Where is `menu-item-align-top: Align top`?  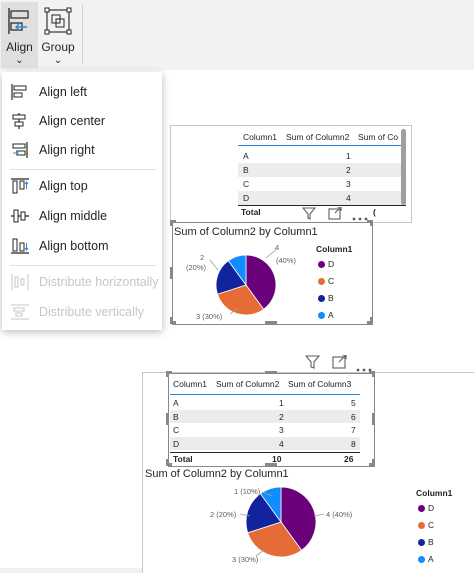 menu-item-align-top: Align top is located at coordinates (82, 186).